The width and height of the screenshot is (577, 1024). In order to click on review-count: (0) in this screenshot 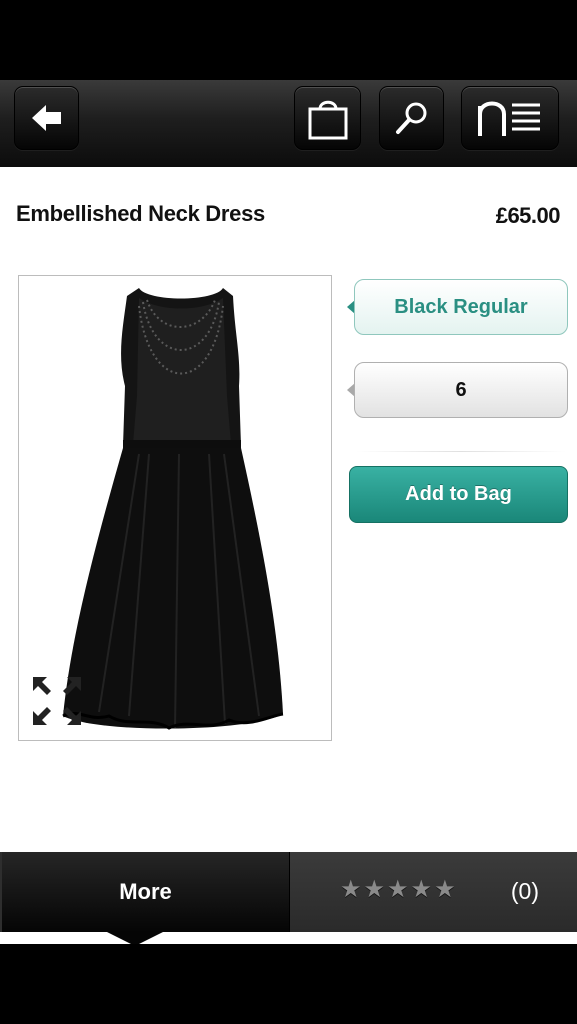, I will do `click(524, 891)`.